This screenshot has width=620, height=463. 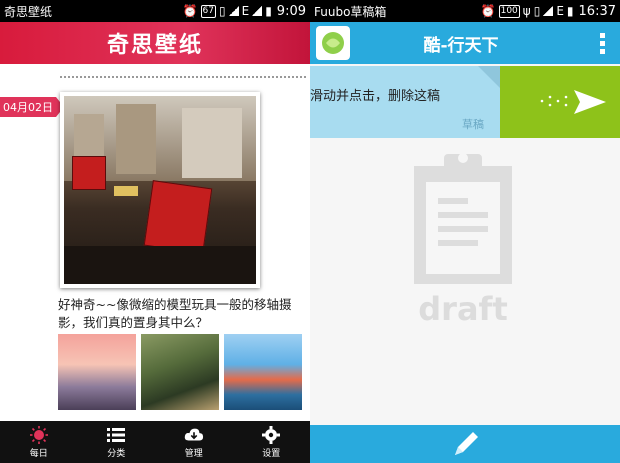 I want to click on status-indicators: ⏰ 67 ▯ E ▮ 9:09, so click(x=244, y=11).